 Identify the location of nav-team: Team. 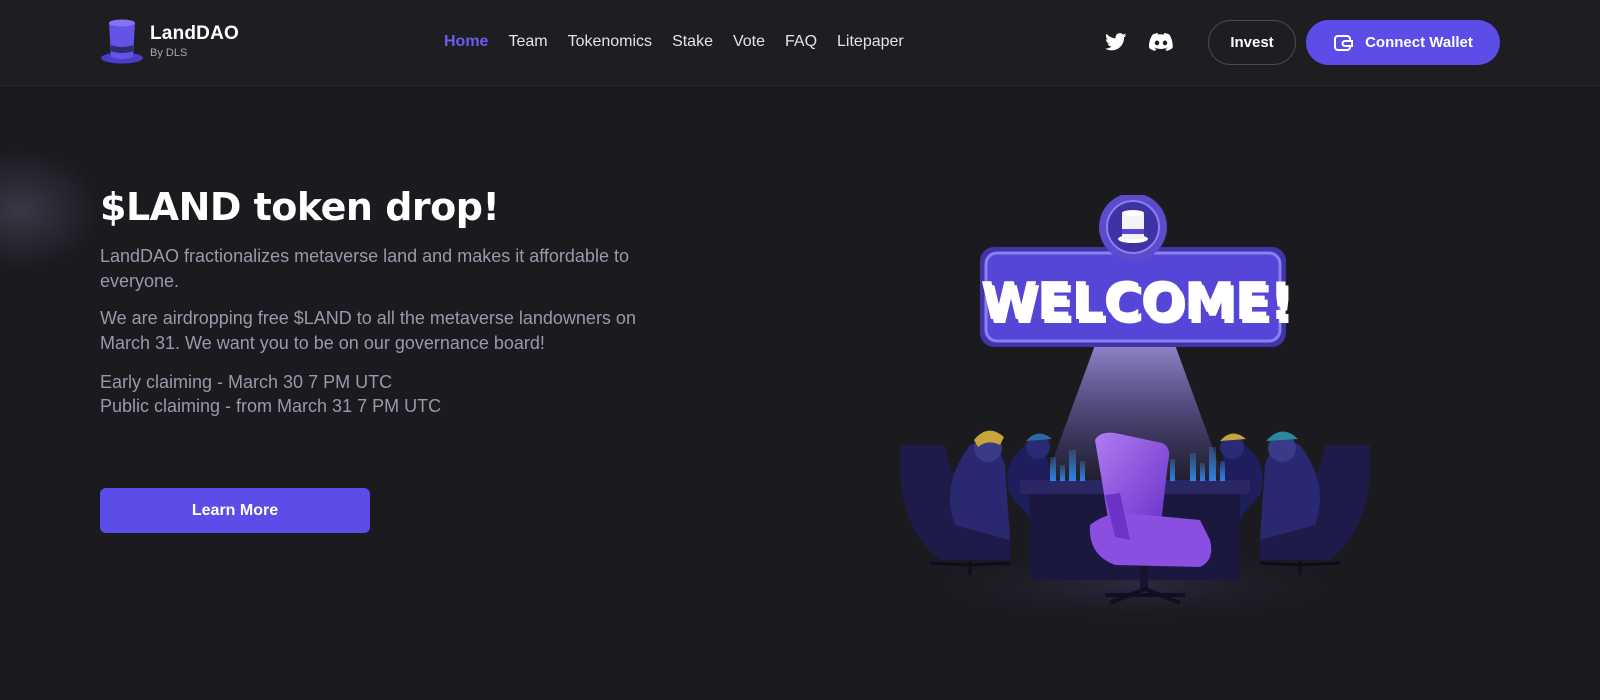
(527, 42).